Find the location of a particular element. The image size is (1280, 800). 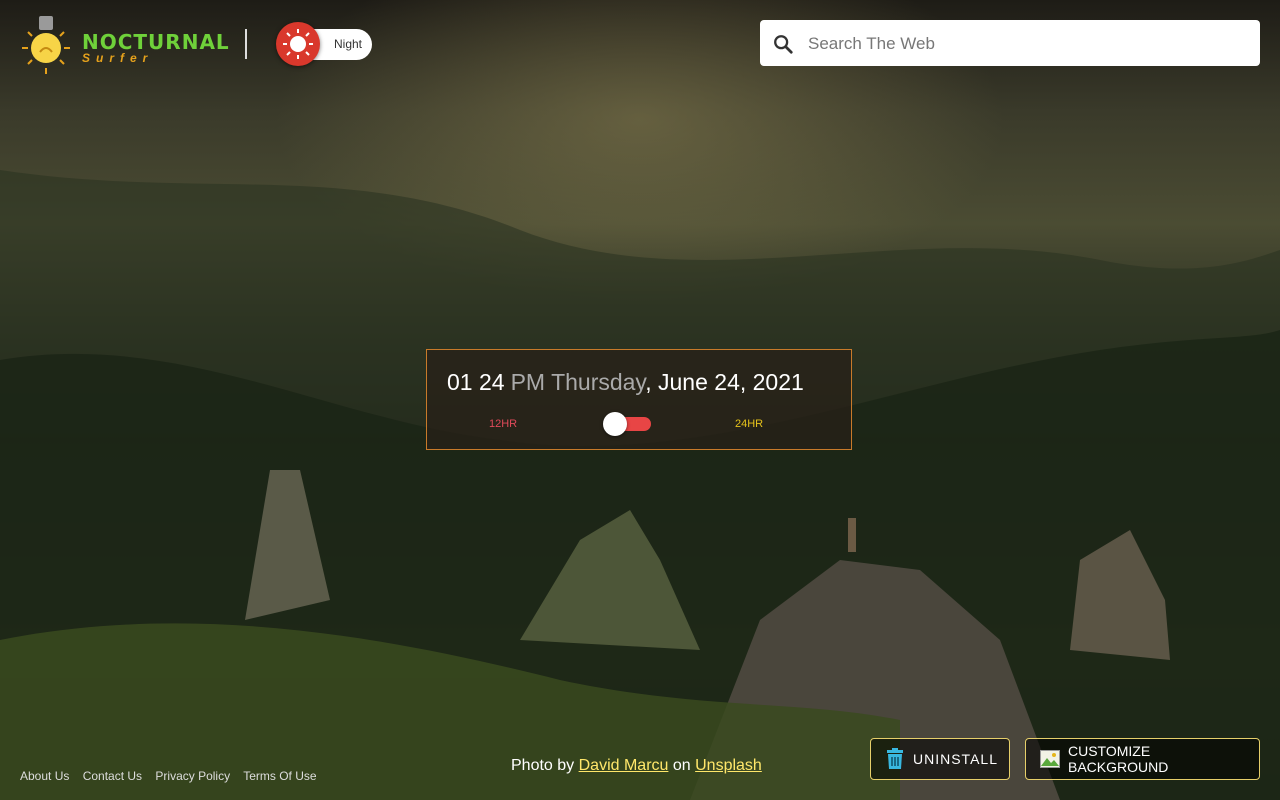

unsplash-link: Unsplash is located at coordinates (728, 765).